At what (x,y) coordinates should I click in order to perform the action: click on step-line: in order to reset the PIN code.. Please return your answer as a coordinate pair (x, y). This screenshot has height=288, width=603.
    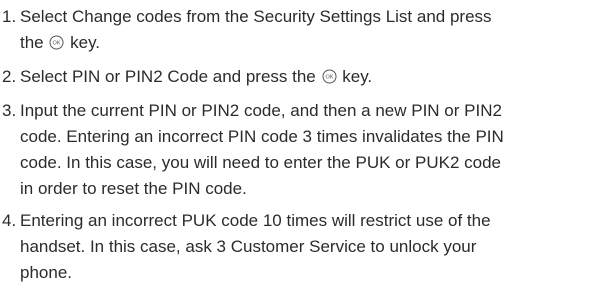
    Looking at the image, I should click on (133, 188).